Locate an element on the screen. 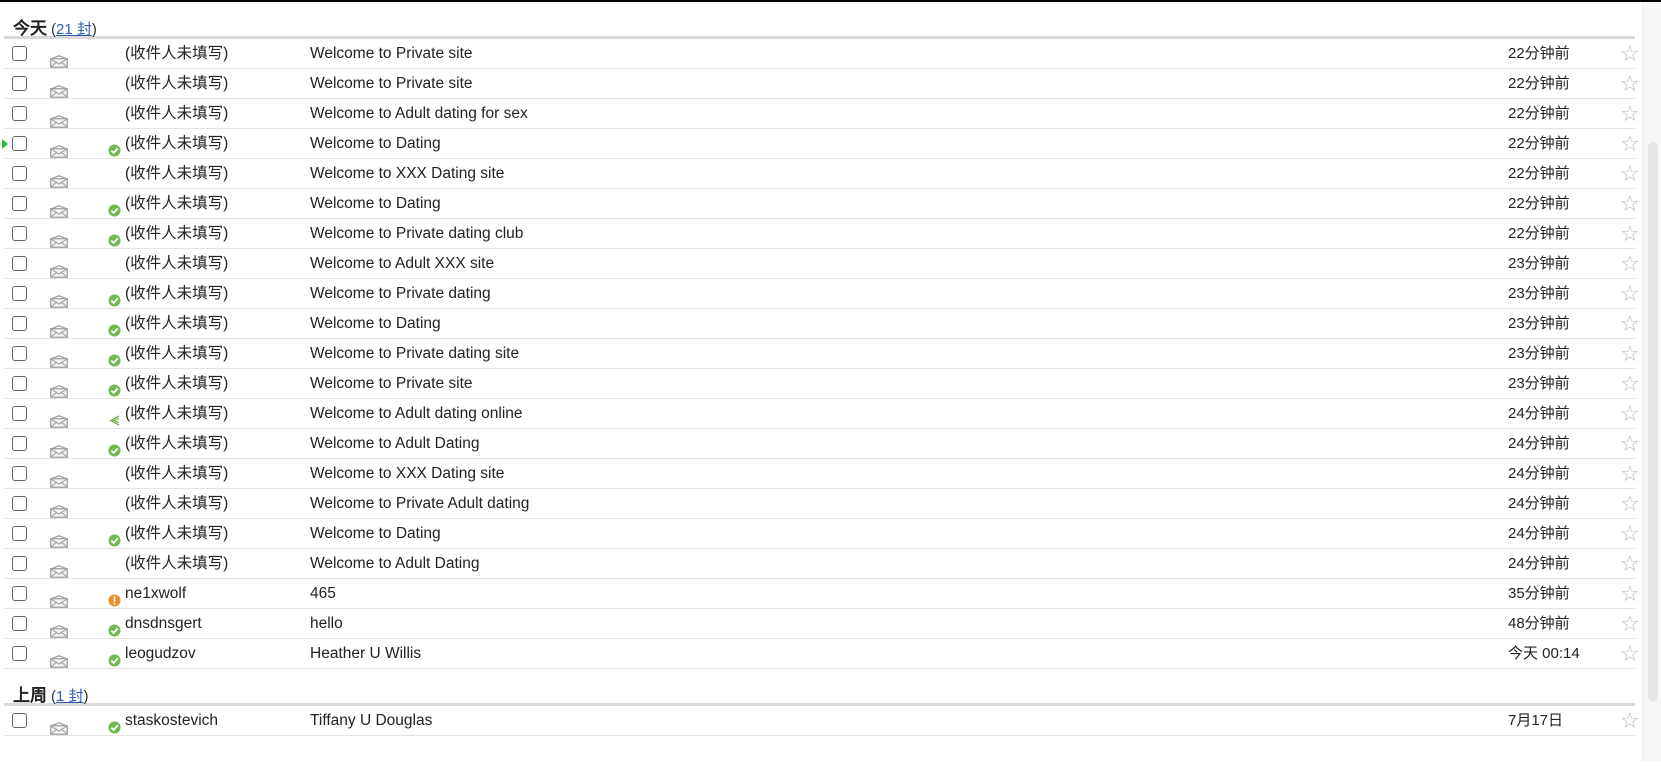  subject: Welcome to Private dating is located at coordinates (400, 294).